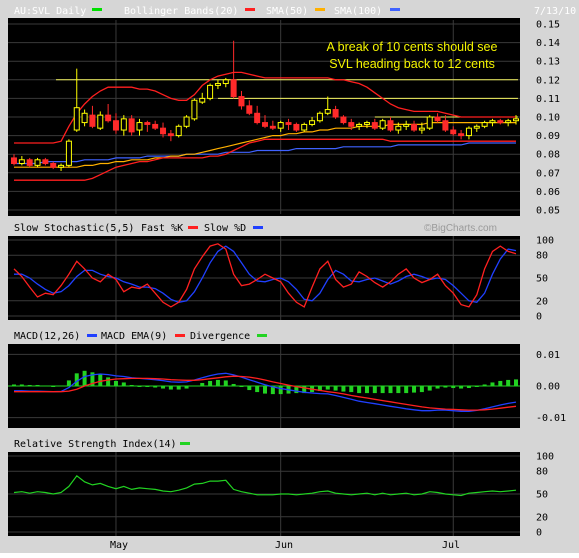  What do you see at coordinates (250, 9) in the screenshot?
I see `bollinger-legend-swatch` at bounding box center [250, 9].